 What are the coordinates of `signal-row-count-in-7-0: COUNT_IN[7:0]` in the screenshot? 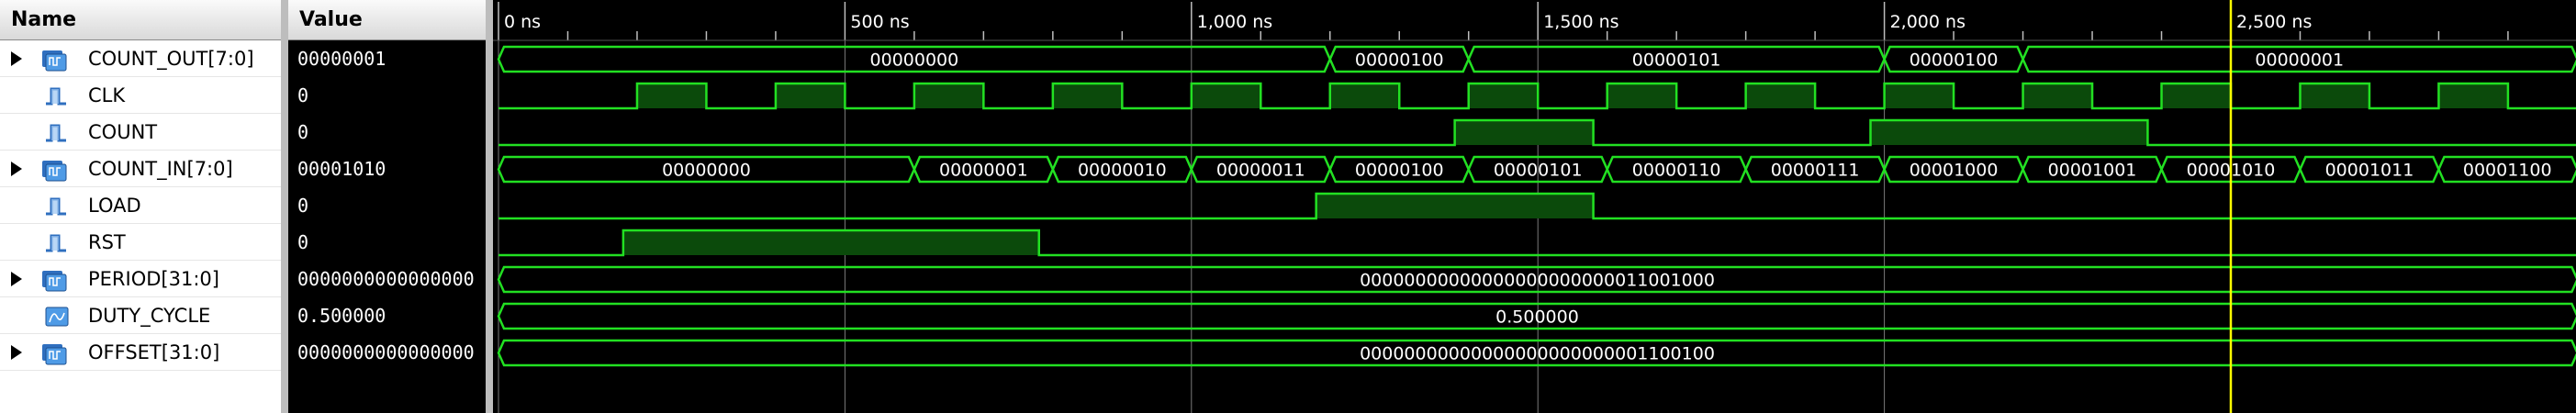 It's located at (140, 169).